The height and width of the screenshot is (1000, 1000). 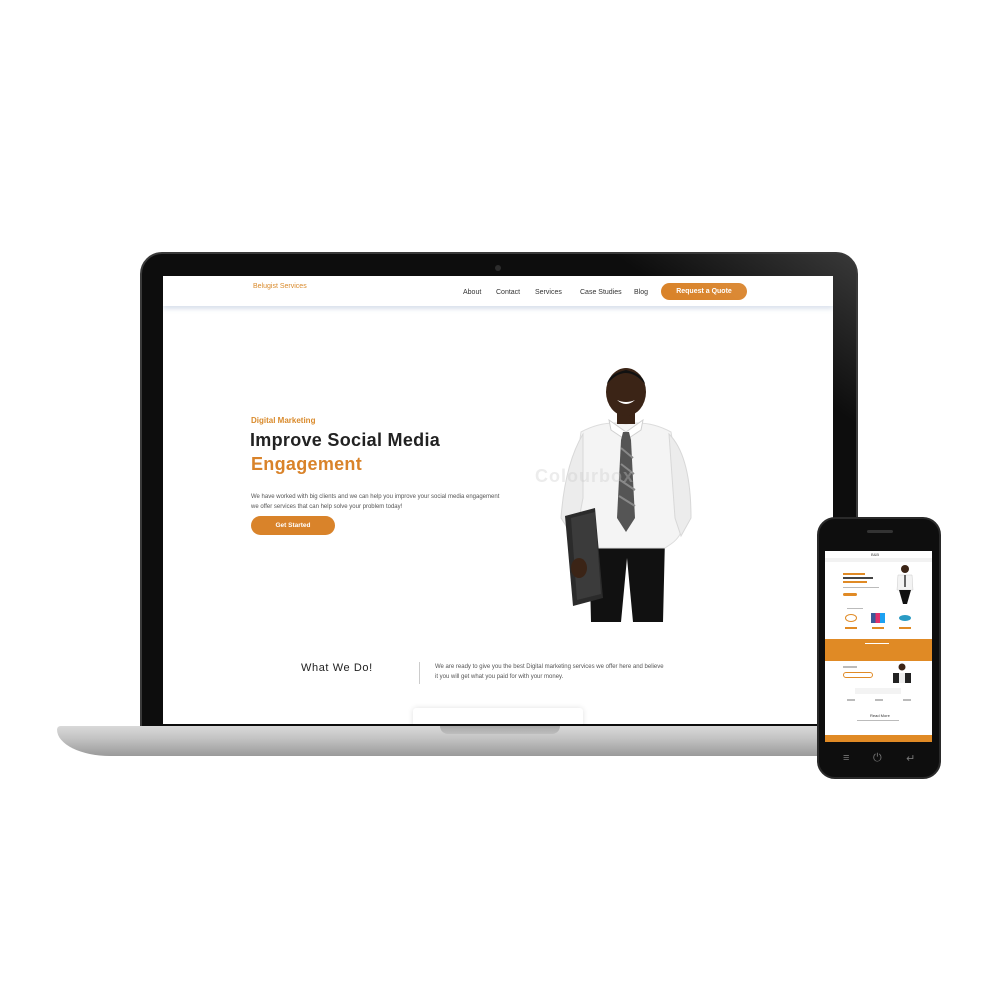 I want to click on businessman-image, so click(x=626, y=495).